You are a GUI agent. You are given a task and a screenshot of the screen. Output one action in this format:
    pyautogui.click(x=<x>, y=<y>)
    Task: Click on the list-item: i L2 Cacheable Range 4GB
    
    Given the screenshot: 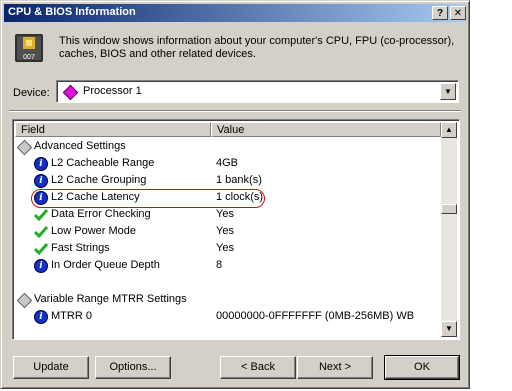 What is the action you would take?
    pyautogui.click(x=228, y=163)
    